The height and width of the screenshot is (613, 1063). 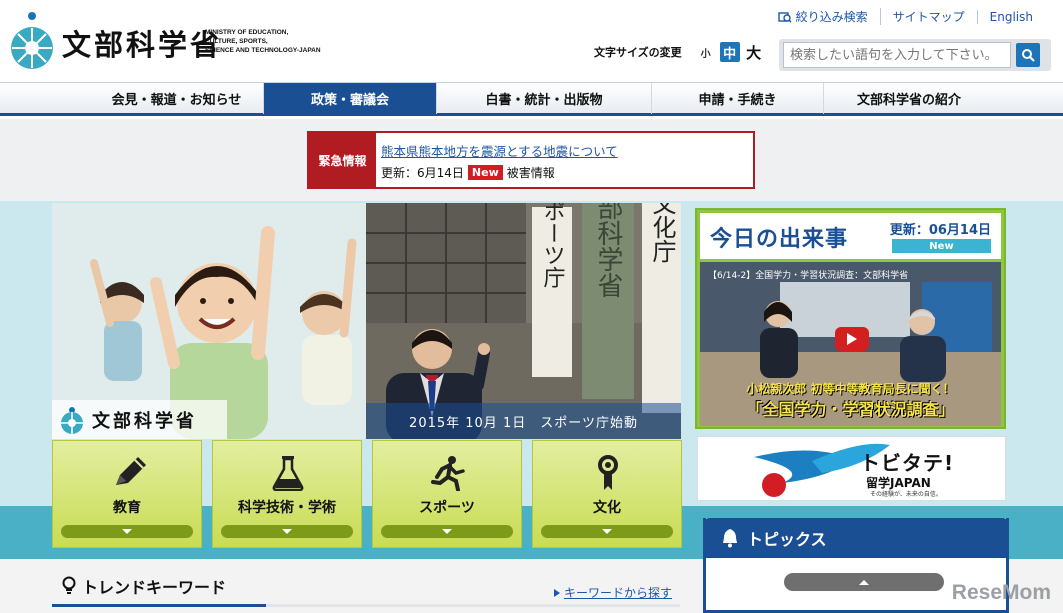 What do you see at coordinates (523, 321) in the screenshot?
I see `hero-sports-agency-image: スポーツ庁 文部科学省 文化庁 2015年 10月 1日 スポーツ庁始動` at bounding box center [523, 321].